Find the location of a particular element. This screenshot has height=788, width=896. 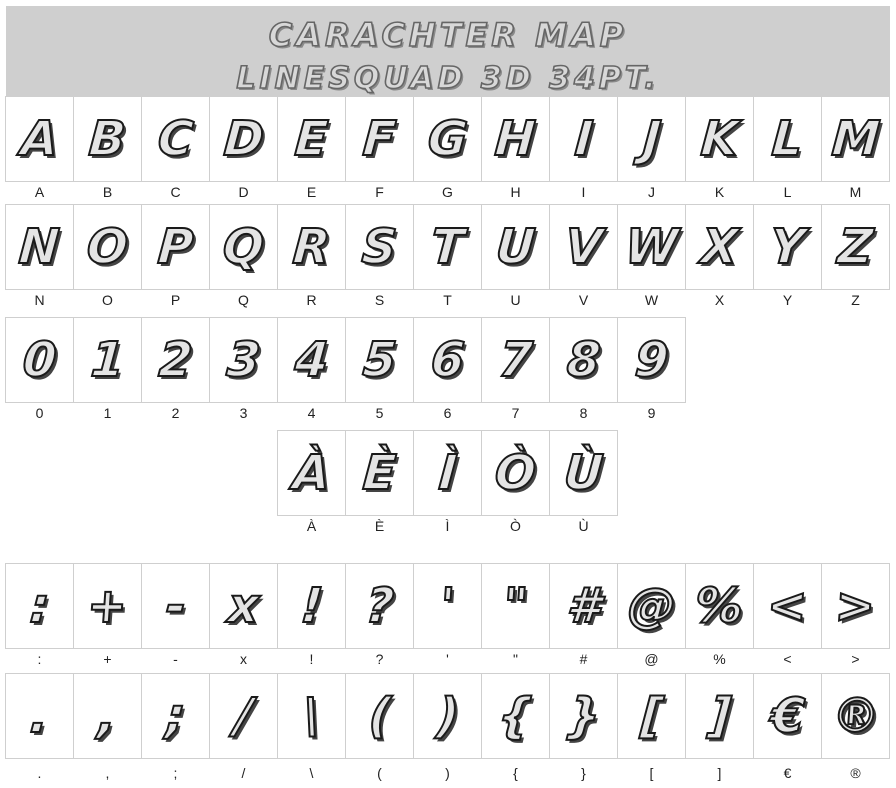

glyph-label: E is located at coordinates (311, 192).